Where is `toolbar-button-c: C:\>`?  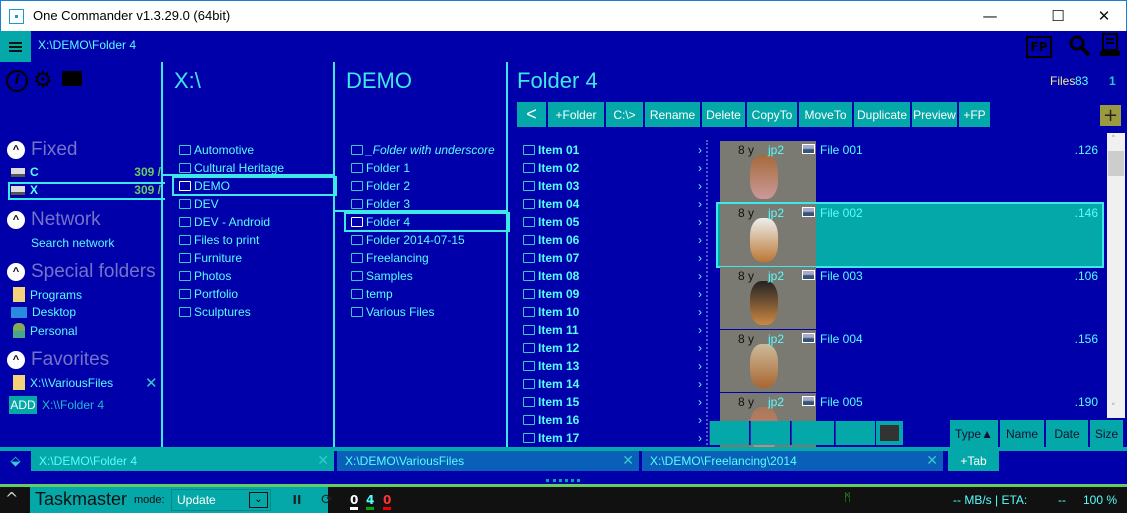
toolbar-button-c: C:\> is located at coordinates (624, 114).